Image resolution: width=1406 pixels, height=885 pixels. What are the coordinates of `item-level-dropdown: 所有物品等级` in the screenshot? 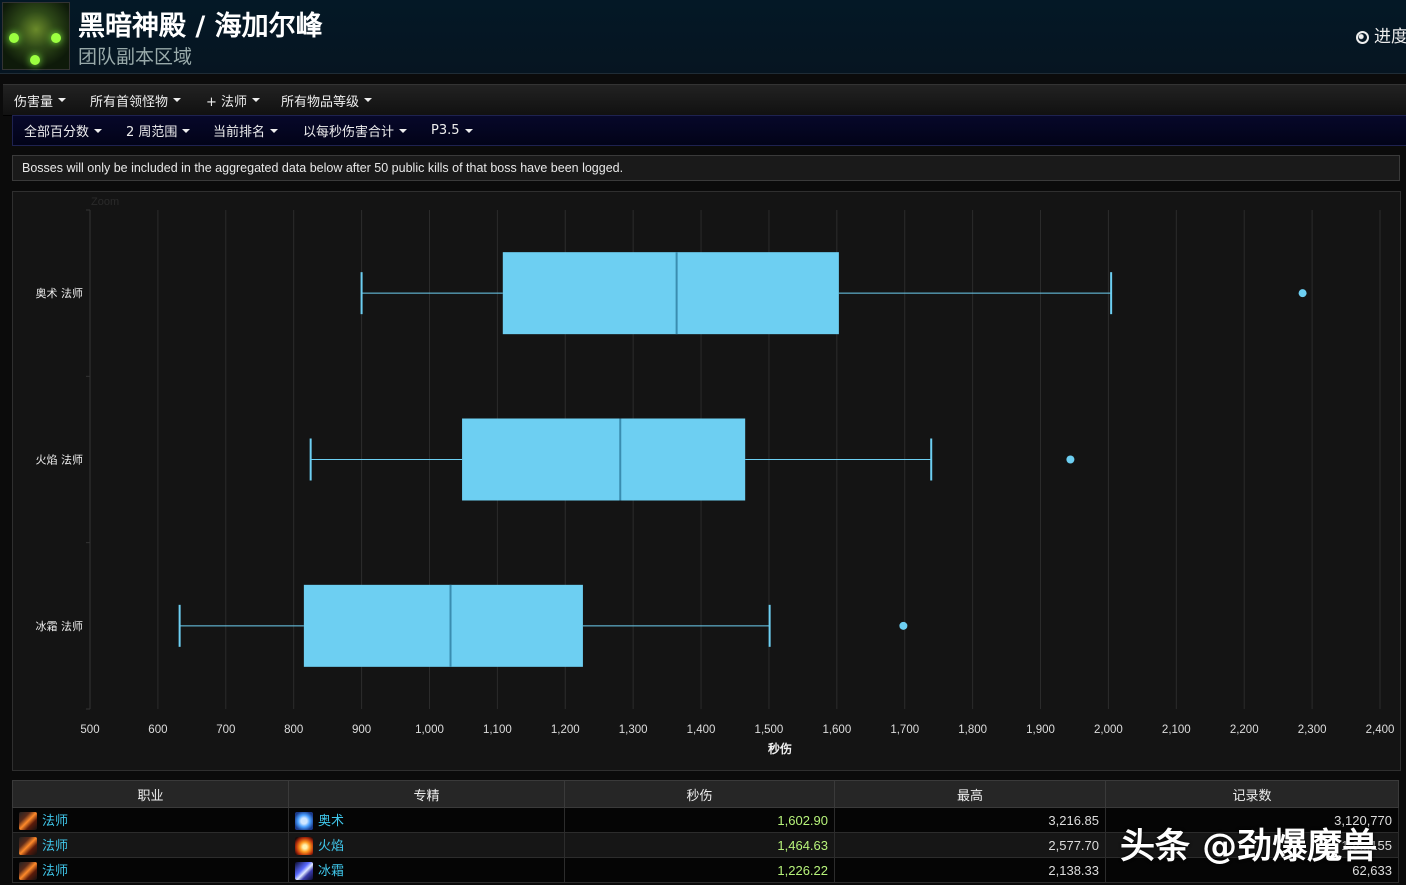 It's located at (327, 100).